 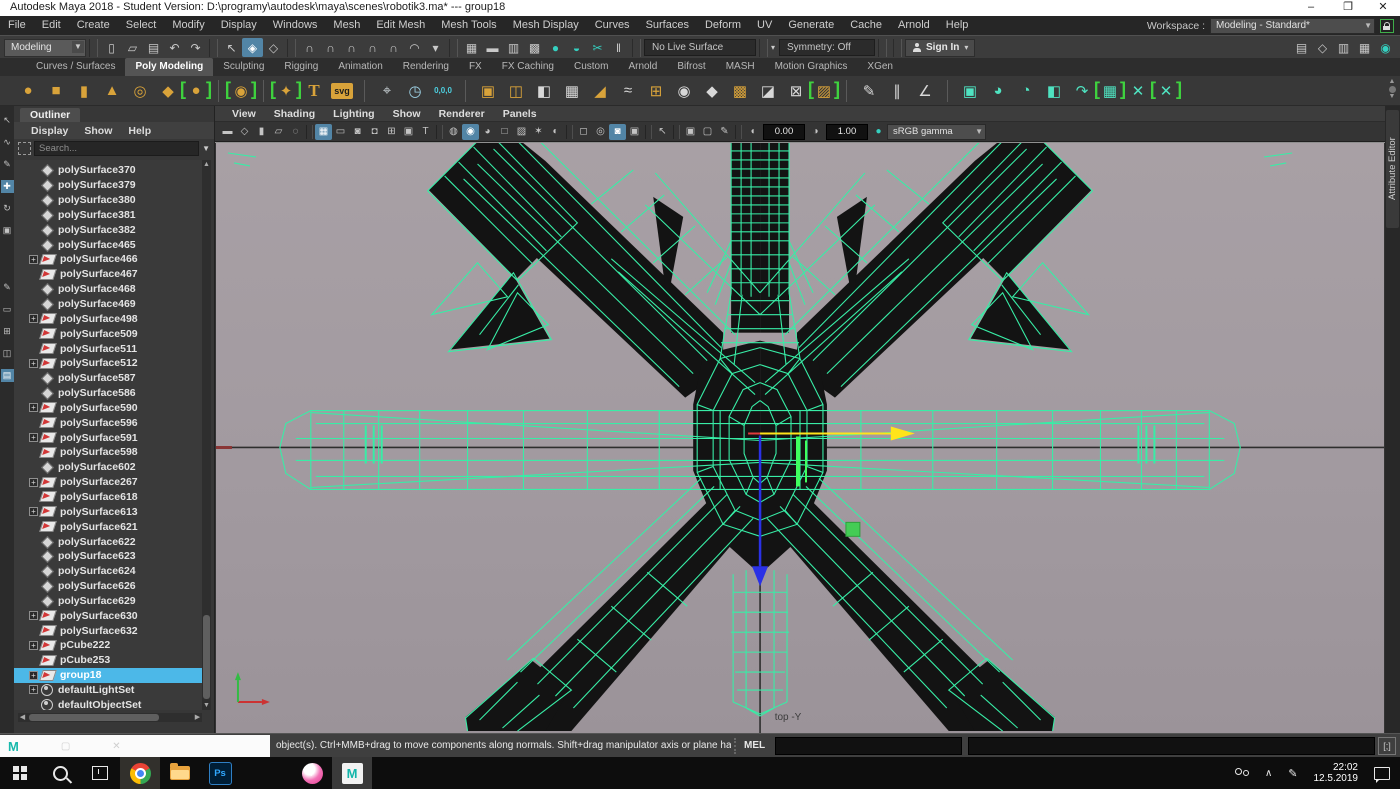 I want to click on humanik-icon: ◇, so click(x=1322, y=47).